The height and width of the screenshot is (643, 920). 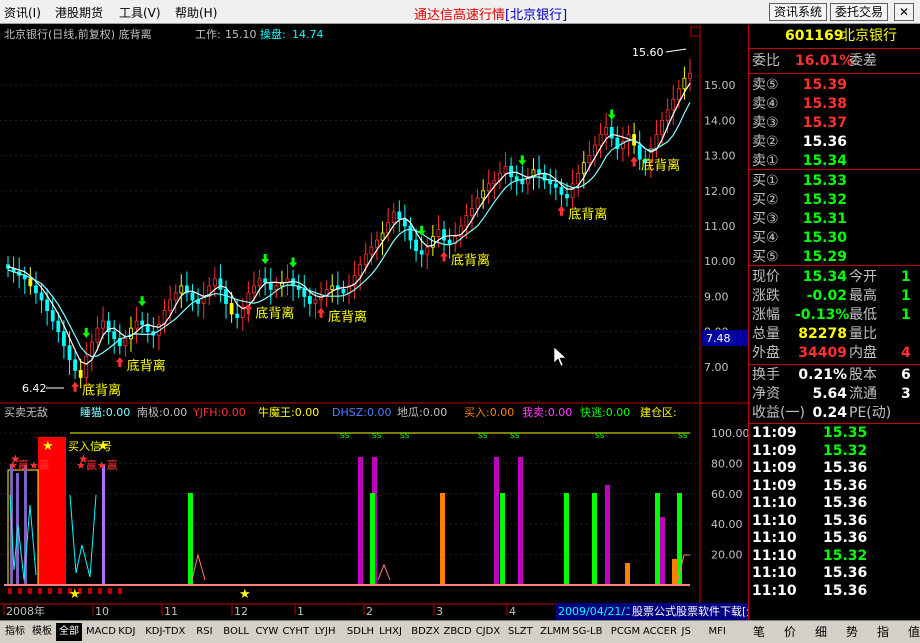 I want to click on indicator-legend-item: 睡猫:0.00, so click(x=105, y=412).